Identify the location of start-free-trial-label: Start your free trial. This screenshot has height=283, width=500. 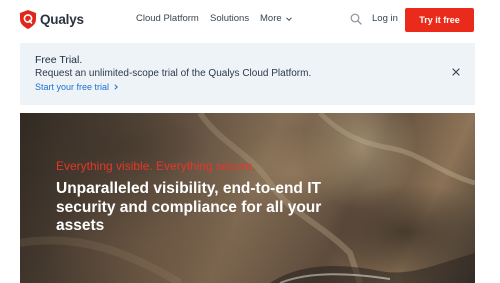
(72, 87).